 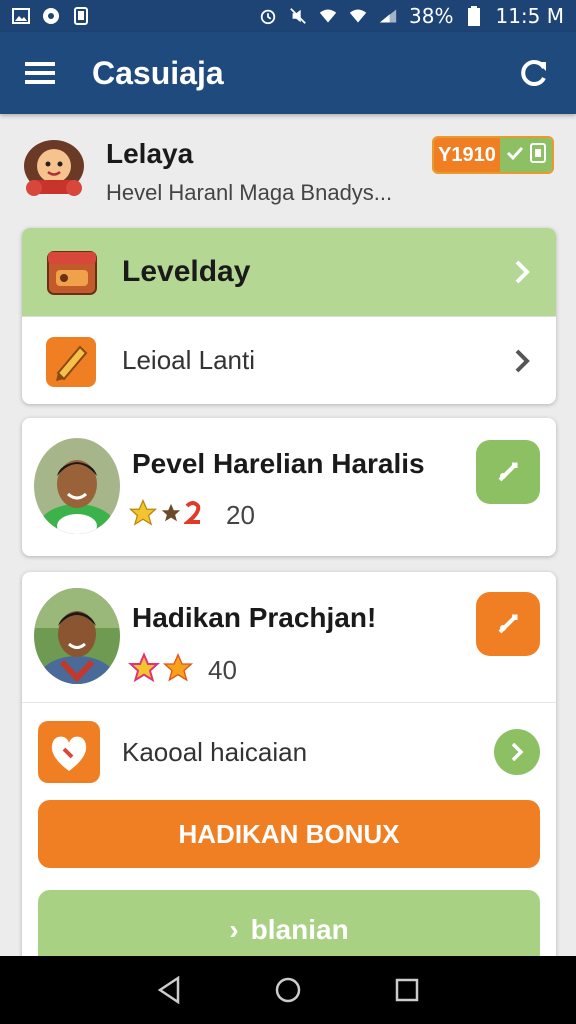 I want to click on status-bar: 38% 11:5 M, so click(x=288, y=16).